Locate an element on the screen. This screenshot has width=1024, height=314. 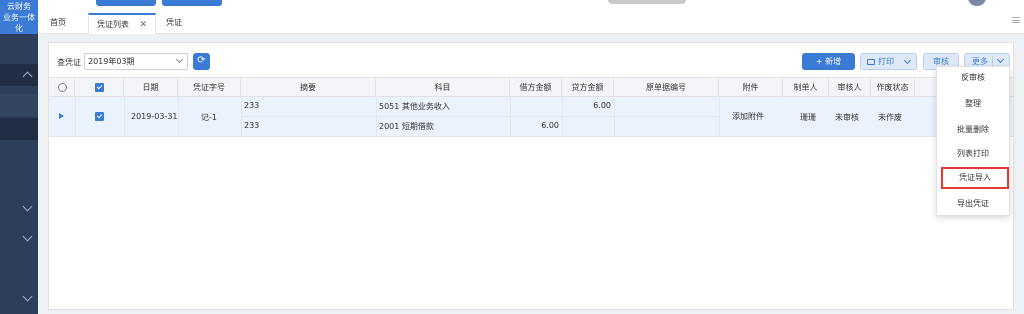
avatar is located at coordinates (977, 3).